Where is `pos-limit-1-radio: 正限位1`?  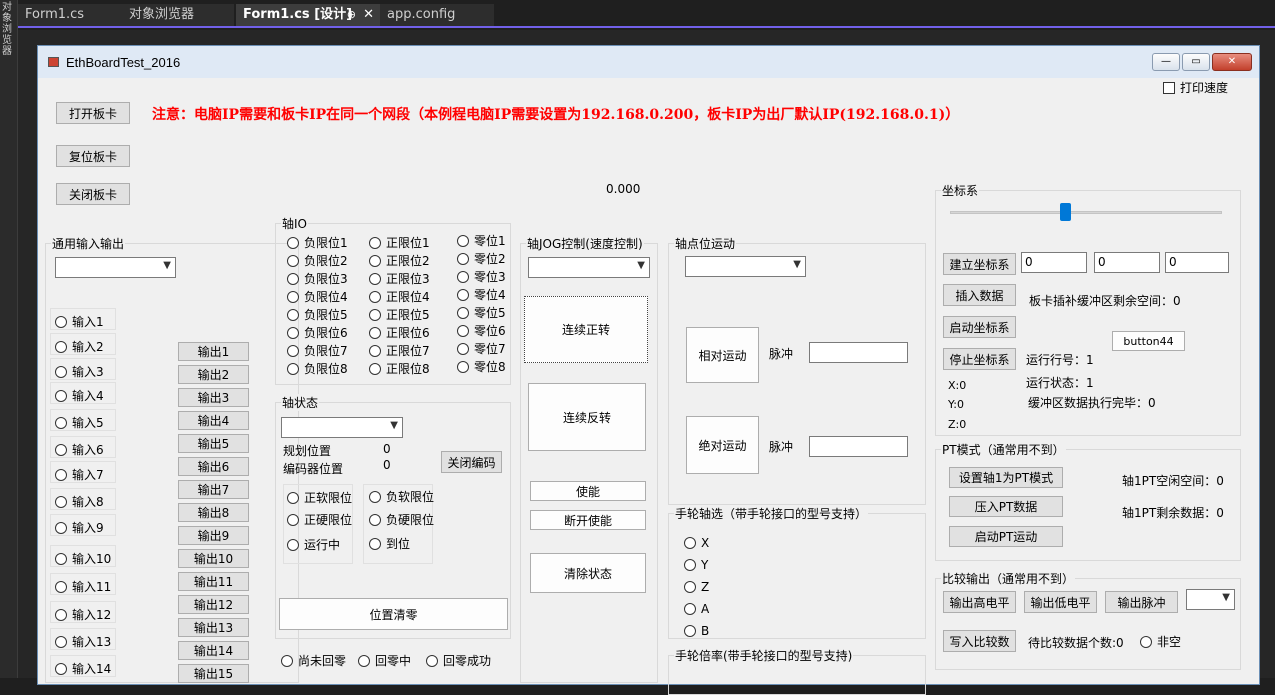
pos-limit-1-radio: 正限位1 is located at coordinates (399, 242).